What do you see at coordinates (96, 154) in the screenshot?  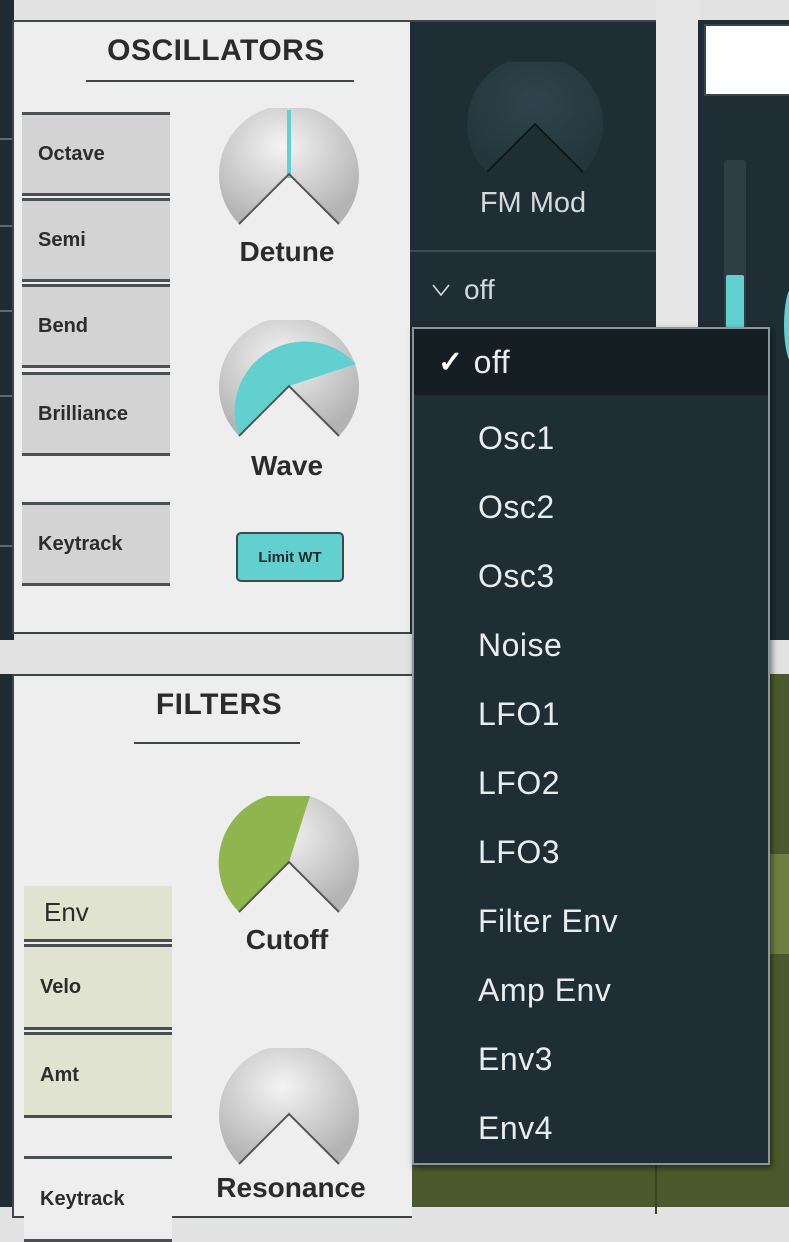 I see `octave-button: Octave` at bounding box center [96, 154].